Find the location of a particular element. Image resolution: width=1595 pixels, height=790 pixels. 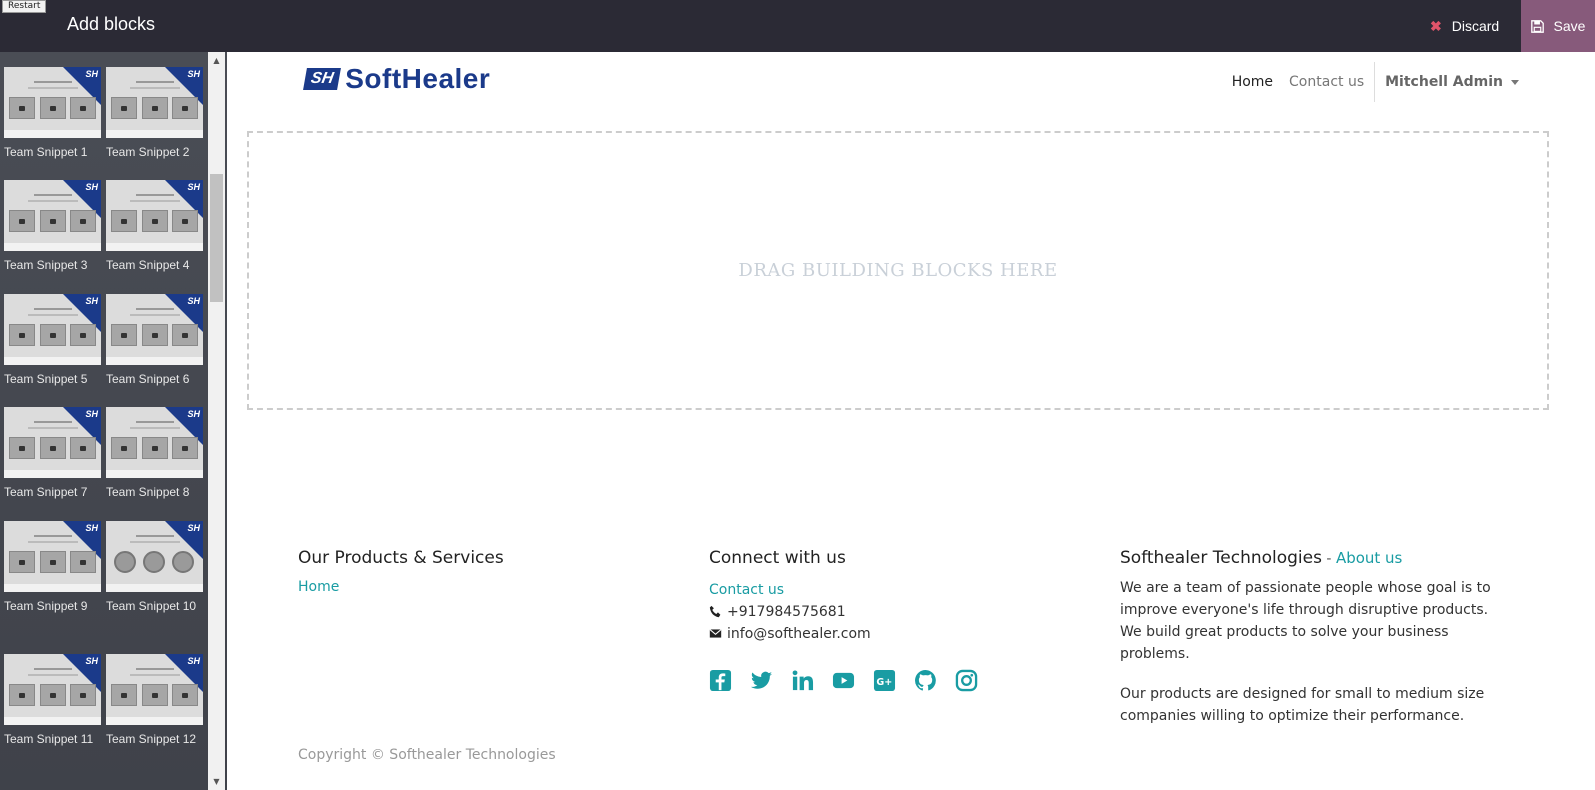

drop-zone-text: DRAG BUILDING BLOCKS HERE is located at coordinates (898, 270).